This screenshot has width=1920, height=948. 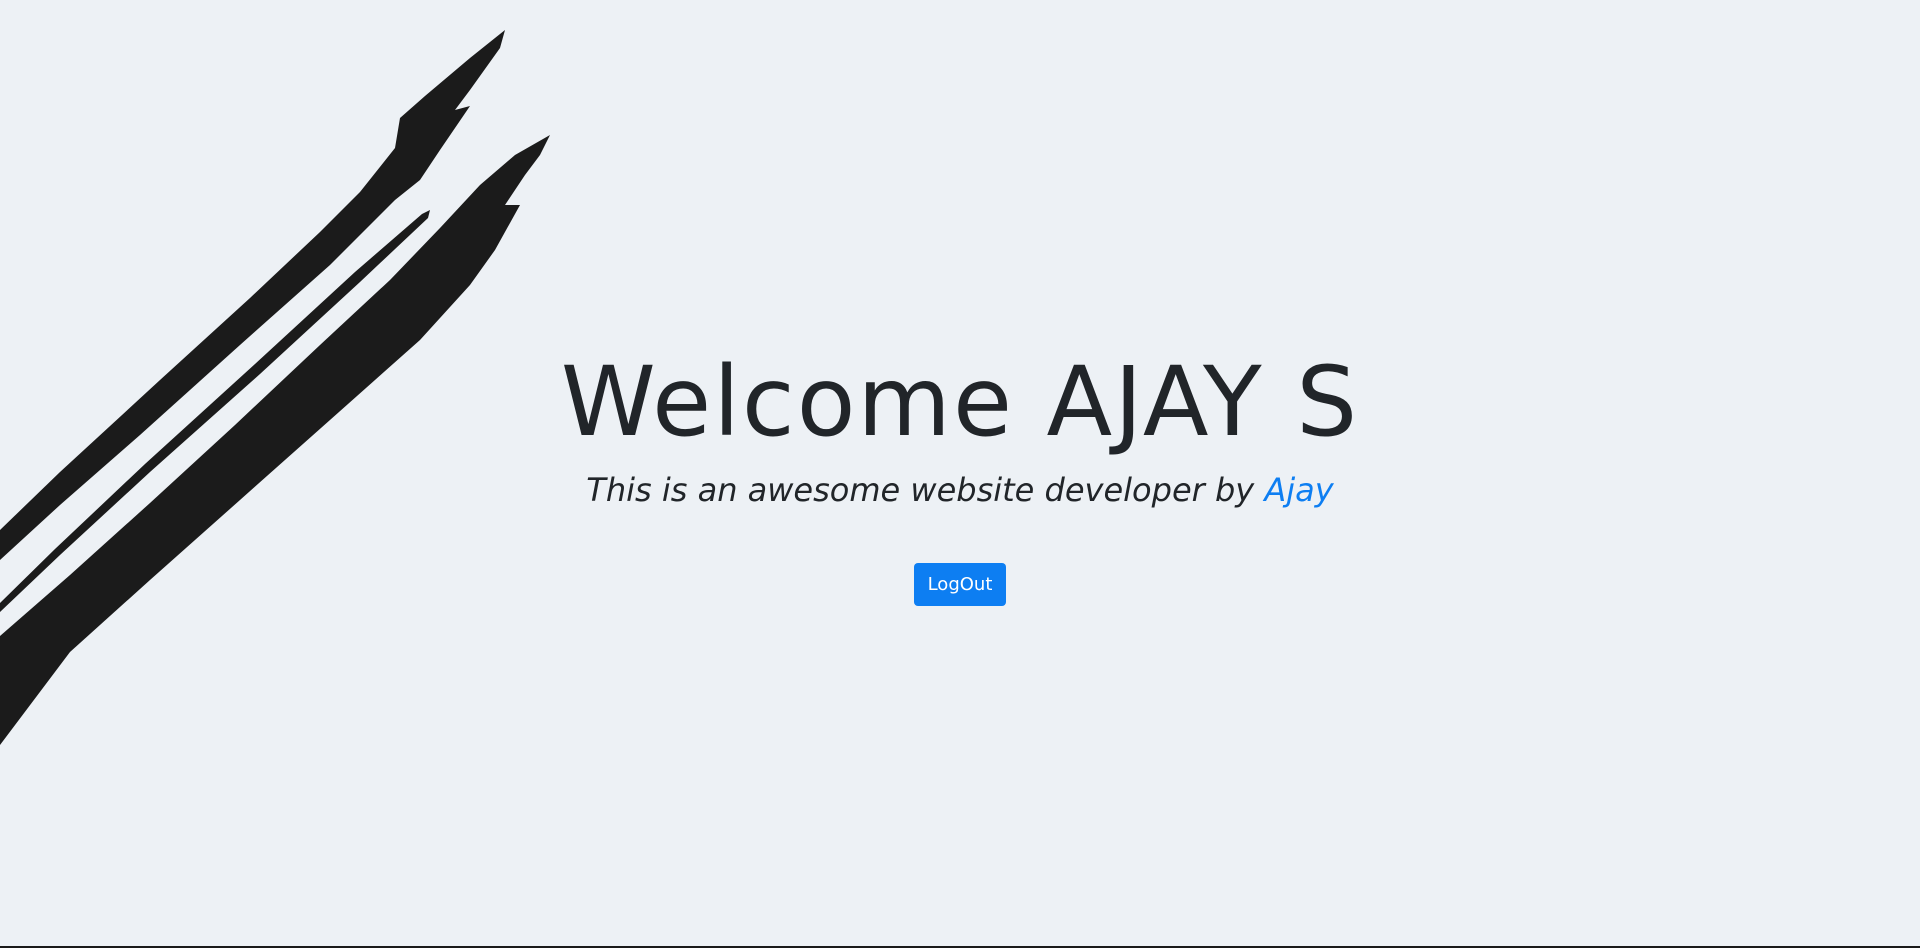 What do you see at coordinates (960, 402) in the screenshot?
I see `page-title: Welcome AJAY S` at bounding box center [960, 402].